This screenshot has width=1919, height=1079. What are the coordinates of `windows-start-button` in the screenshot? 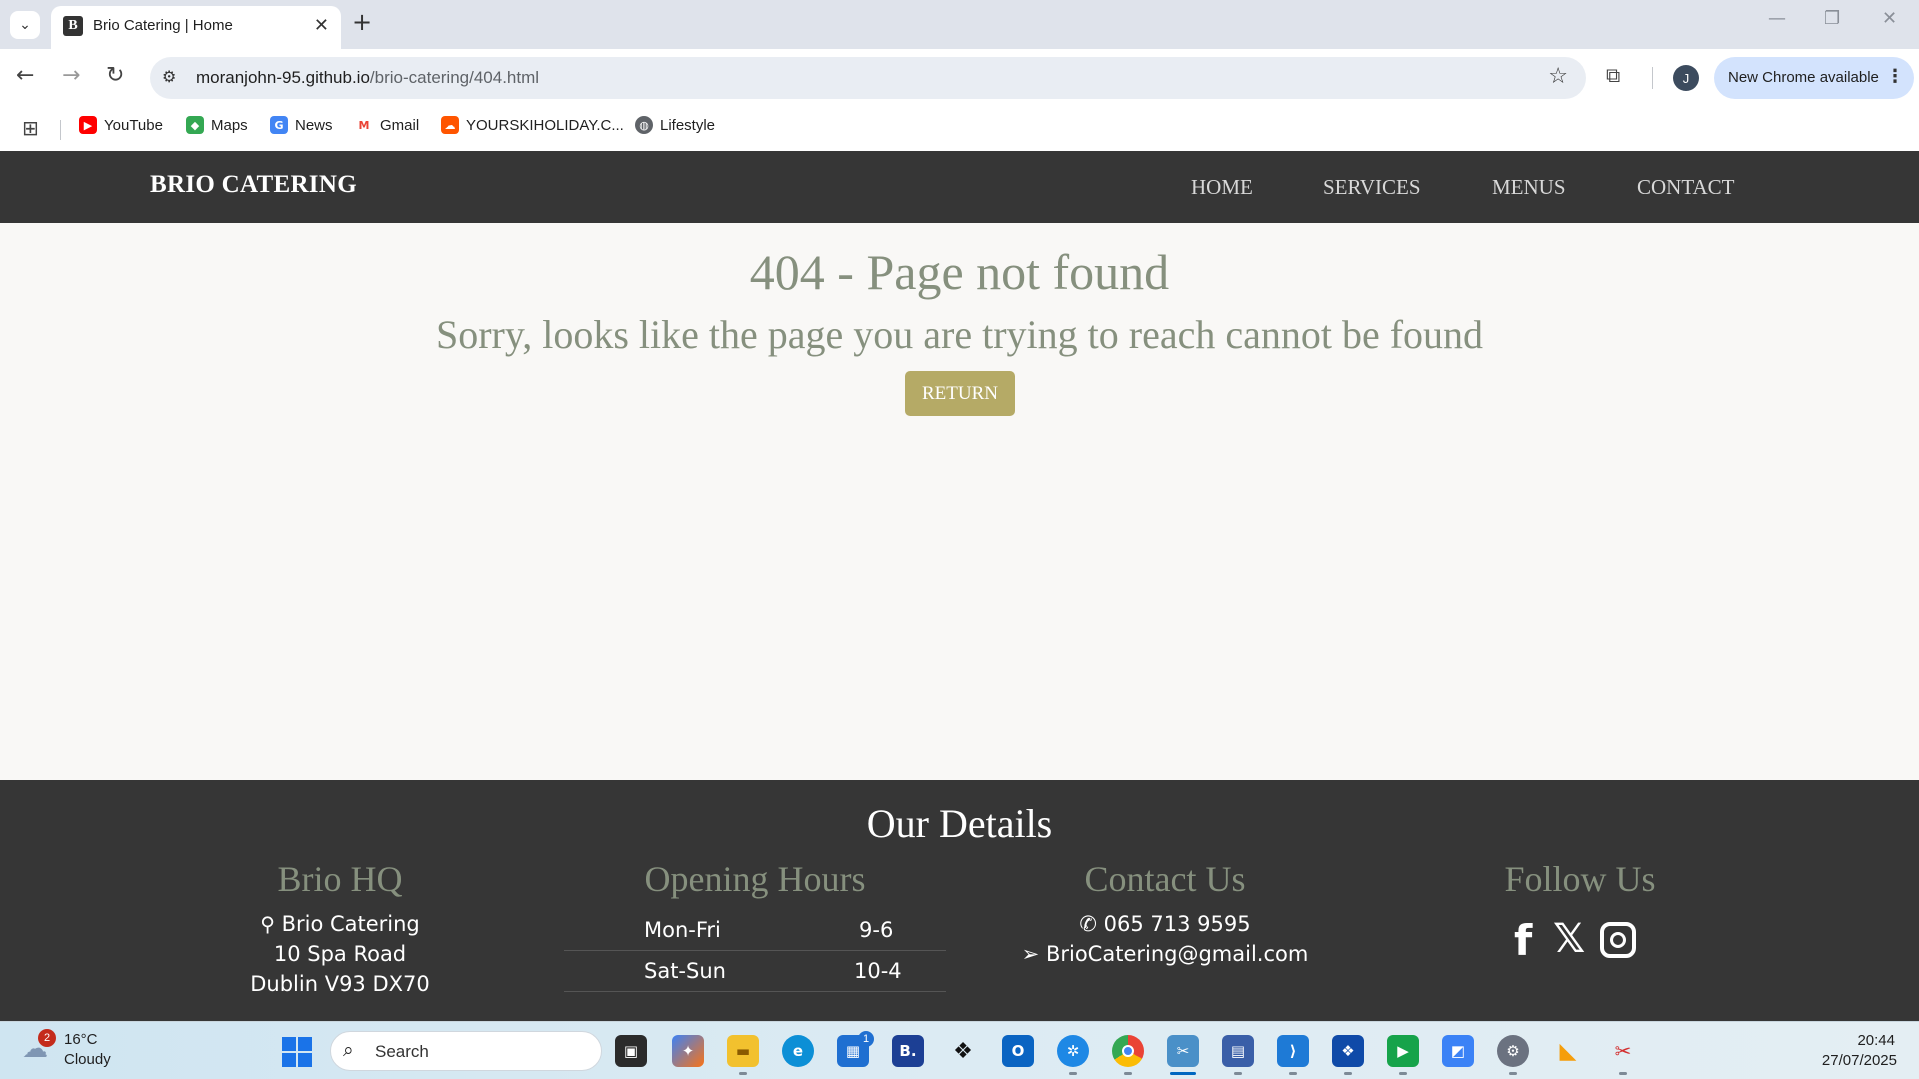 It's located at (297, 1052).